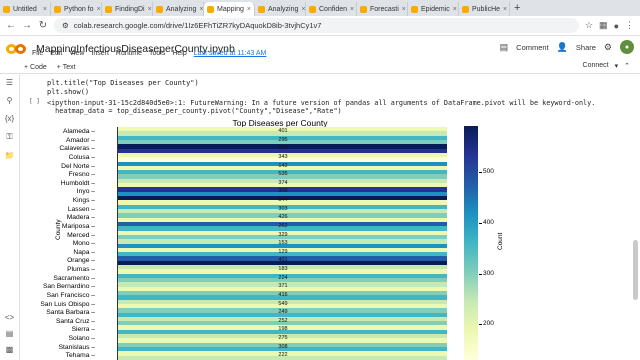 The image size is (640, 360). Describe the element at coordinates (500, 241) in the screenshot. I see `colorbar-label: Count` at that location.